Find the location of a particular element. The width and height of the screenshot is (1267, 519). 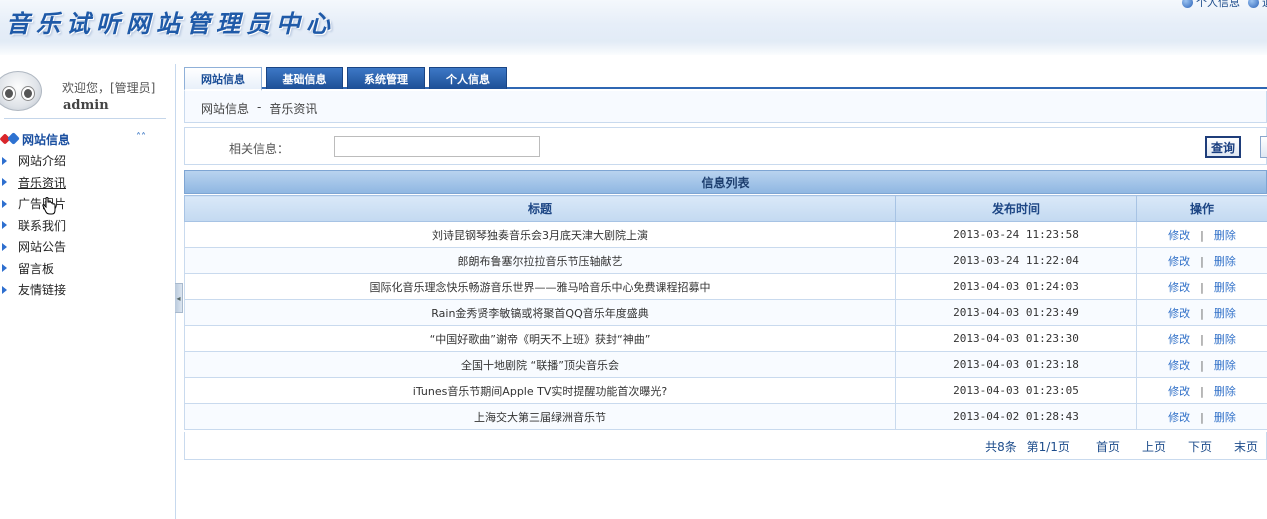

avatar is located at coordinates (21, 91).